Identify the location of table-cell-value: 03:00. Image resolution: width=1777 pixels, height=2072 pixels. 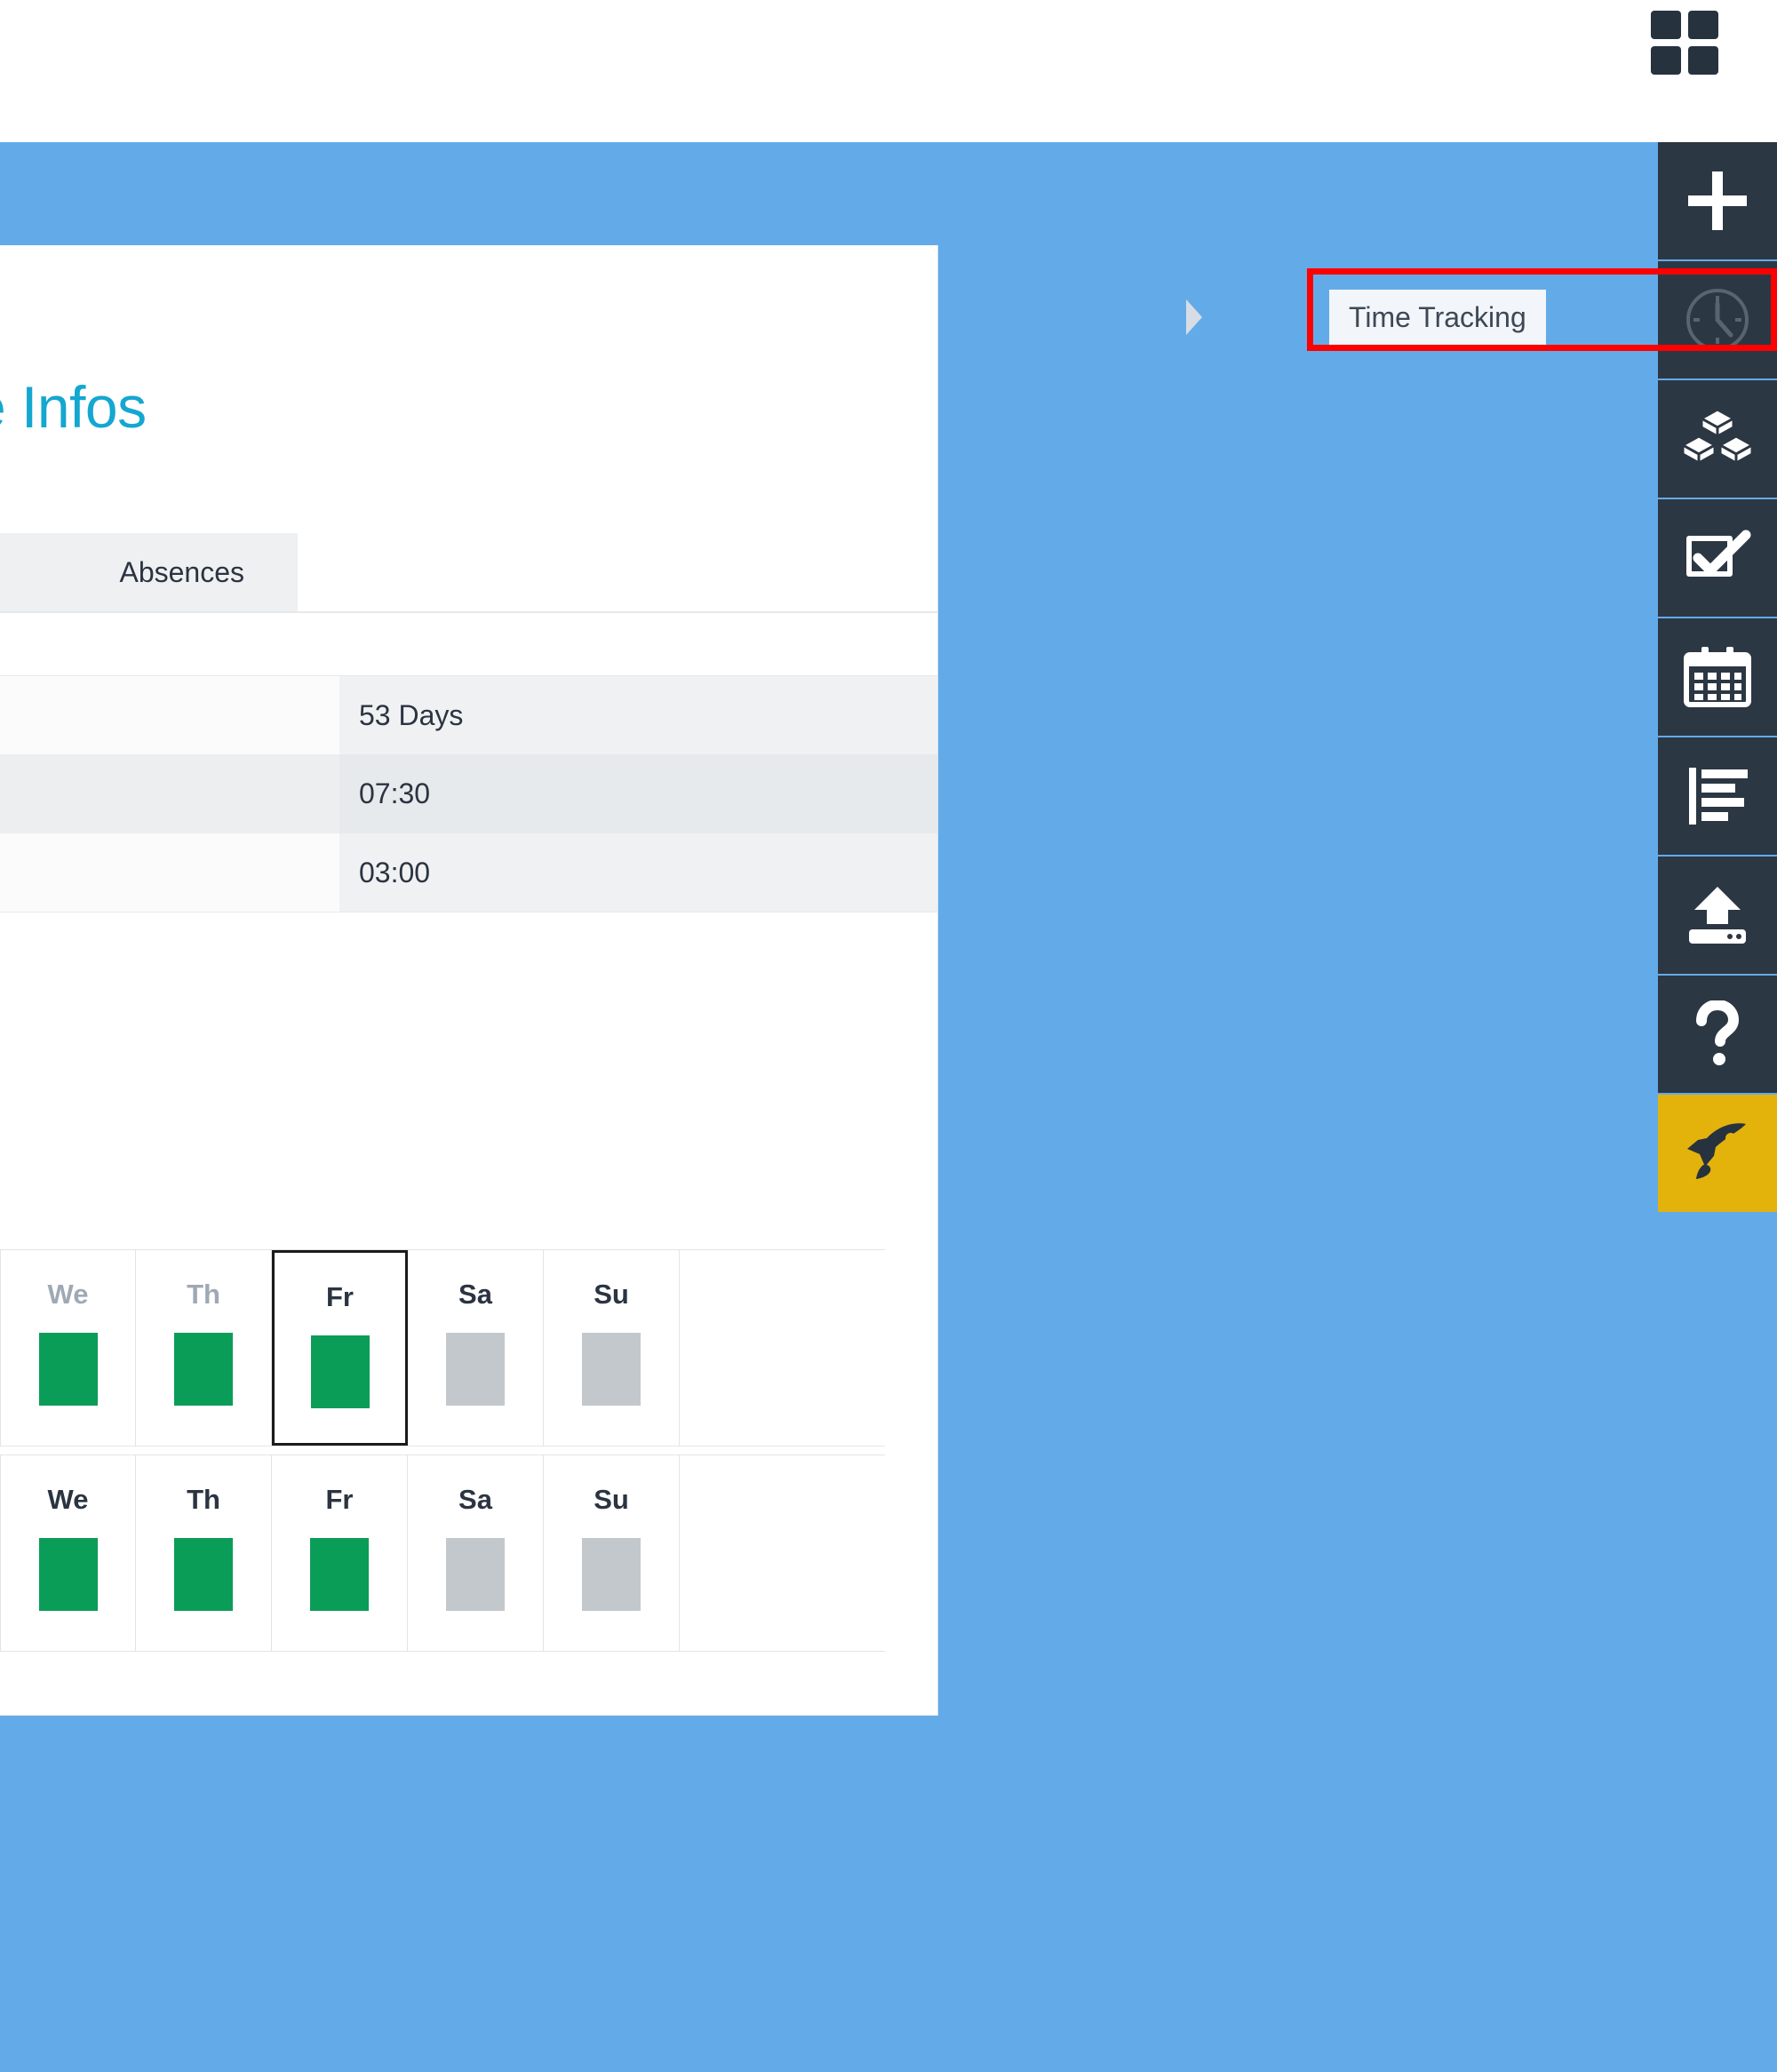
(638, 873).